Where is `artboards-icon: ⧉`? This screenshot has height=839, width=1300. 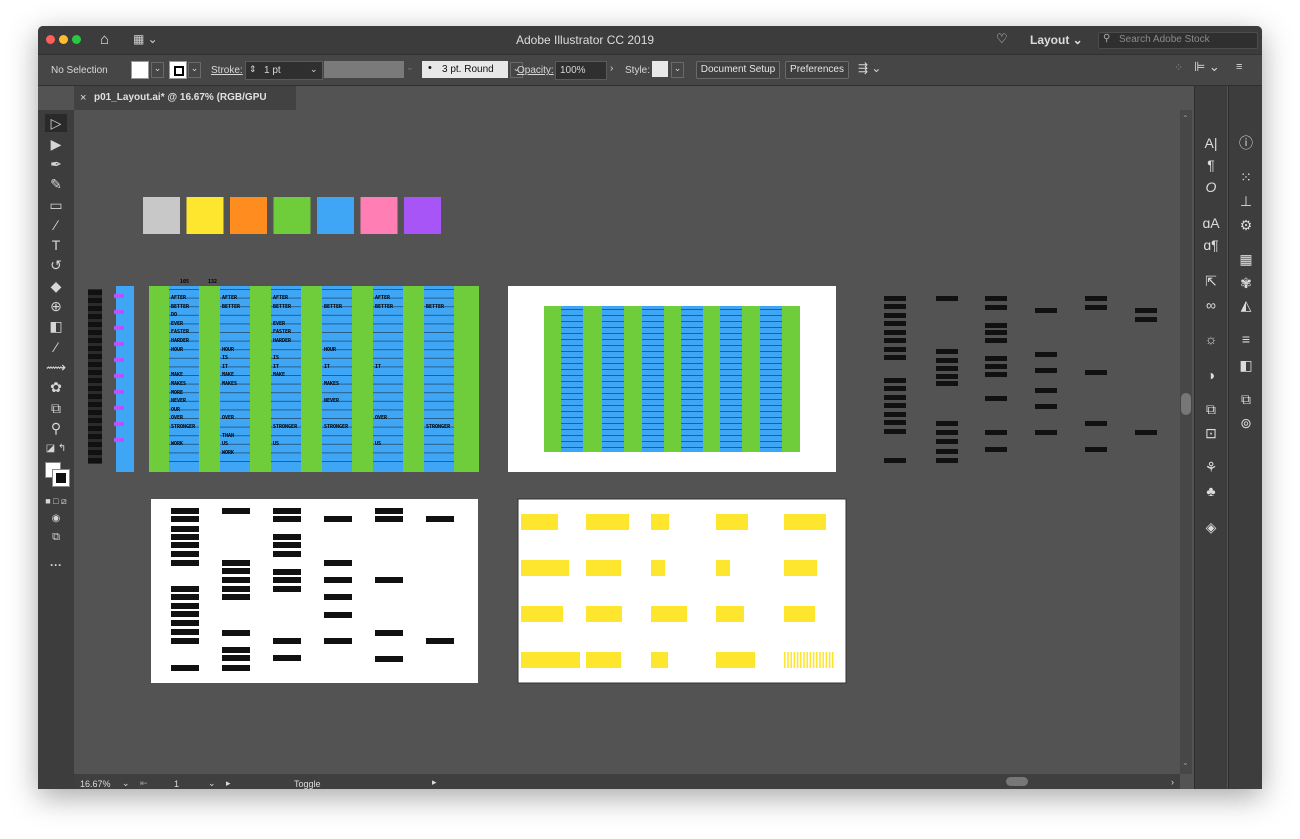
artboards-icon: ⧉ is located at coordinates (1246, 399).